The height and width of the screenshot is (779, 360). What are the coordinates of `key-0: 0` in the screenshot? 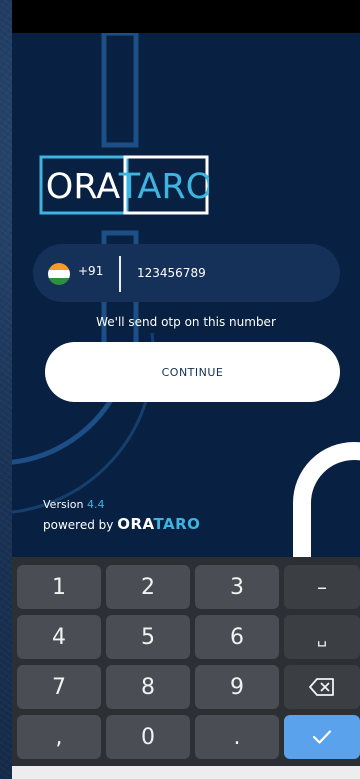 It's located at (148, 737).